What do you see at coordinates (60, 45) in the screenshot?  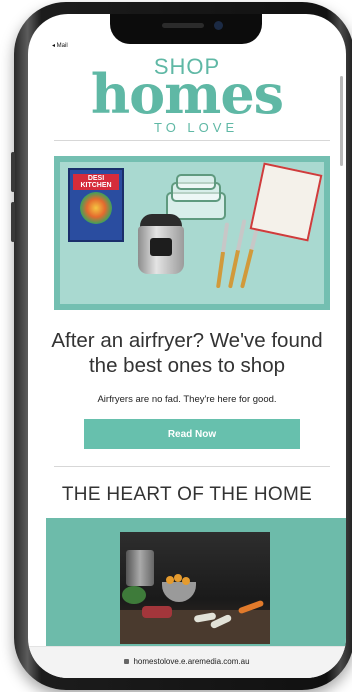 I see `back-to-mail-link: ◂ Mail` at bounding box center [60, 45].